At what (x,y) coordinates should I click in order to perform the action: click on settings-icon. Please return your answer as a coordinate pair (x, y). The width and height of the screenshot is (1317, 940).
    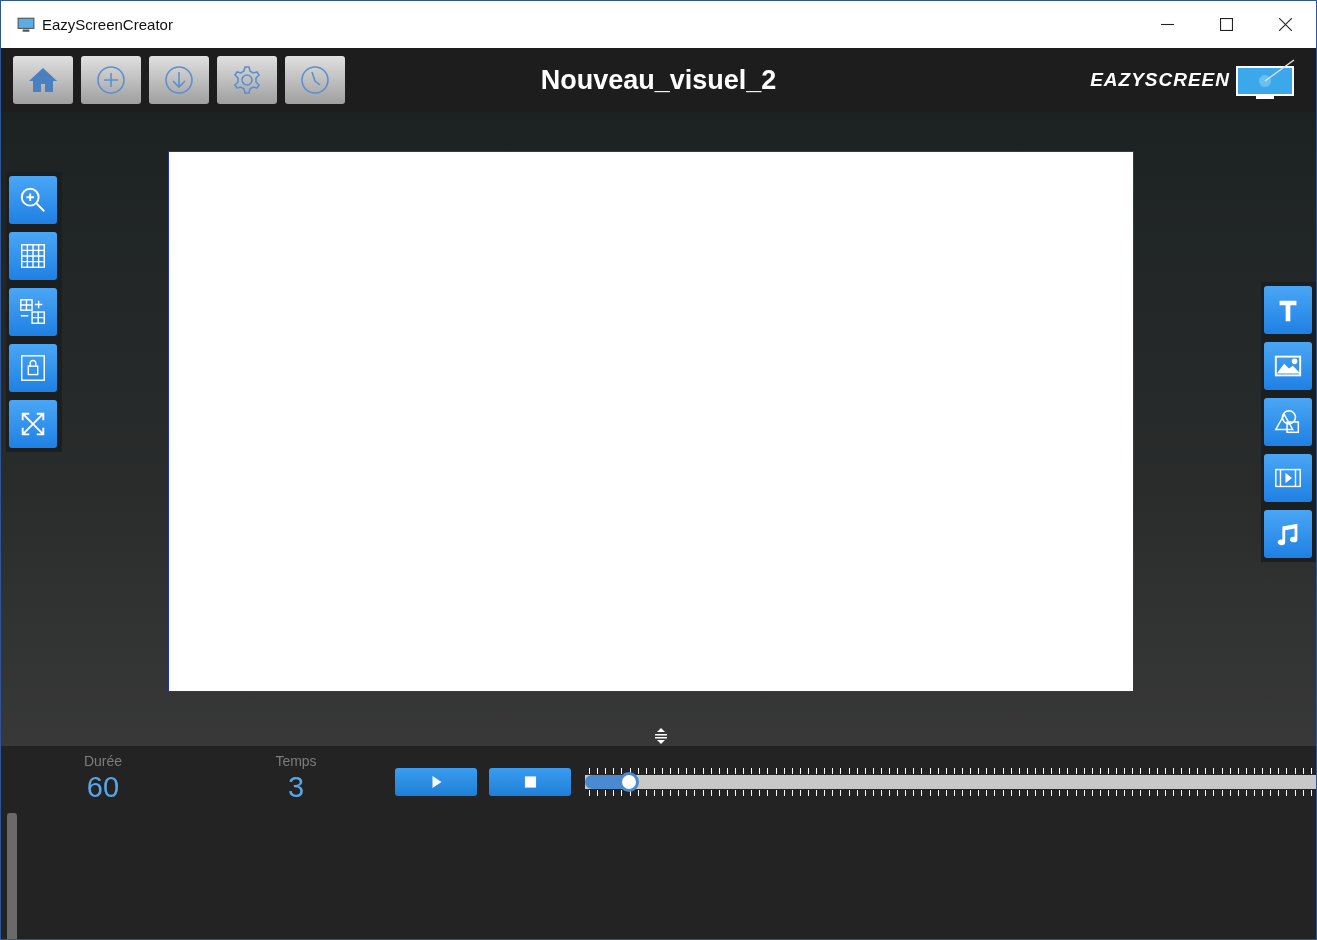
    Looking at the image, I should click on (247, 80).